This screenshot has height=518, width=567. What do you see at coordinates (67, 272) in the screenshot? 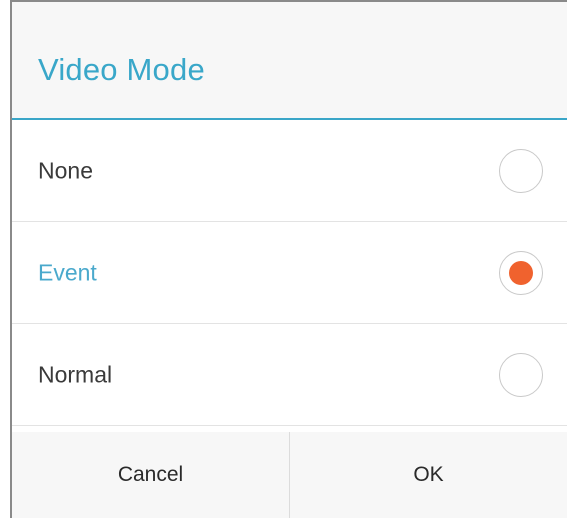
I see `option-label: Event` at bounding box center [67, 272].